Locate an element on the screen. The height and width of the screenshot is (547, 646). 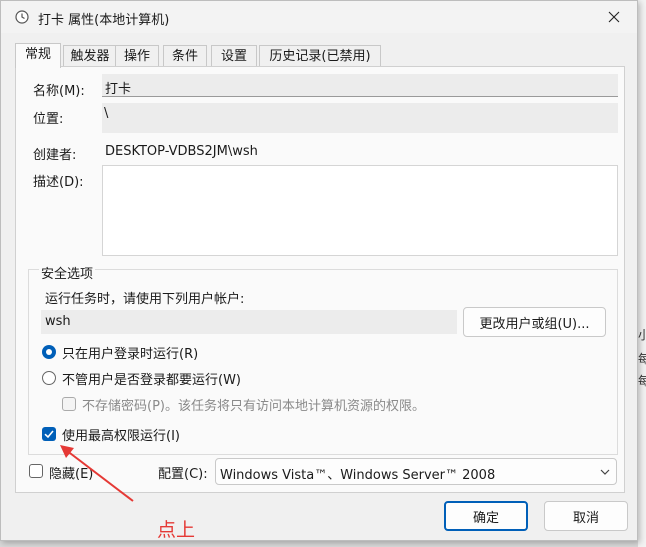
name-value: 打卡 is located at coordinates (118, 89).